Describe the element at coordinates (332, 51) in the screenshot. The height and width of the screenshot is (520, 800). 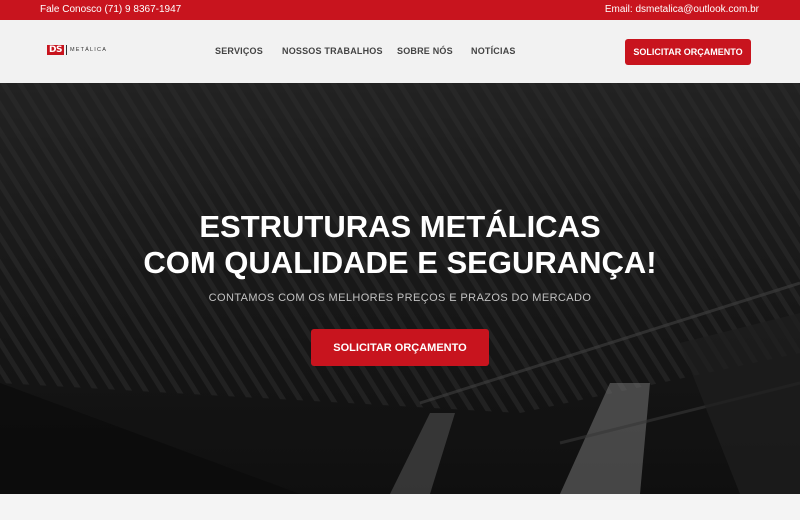
I see `nav-item-nossos-trabalhos: NOSSOS TRABALHOS` at that location.